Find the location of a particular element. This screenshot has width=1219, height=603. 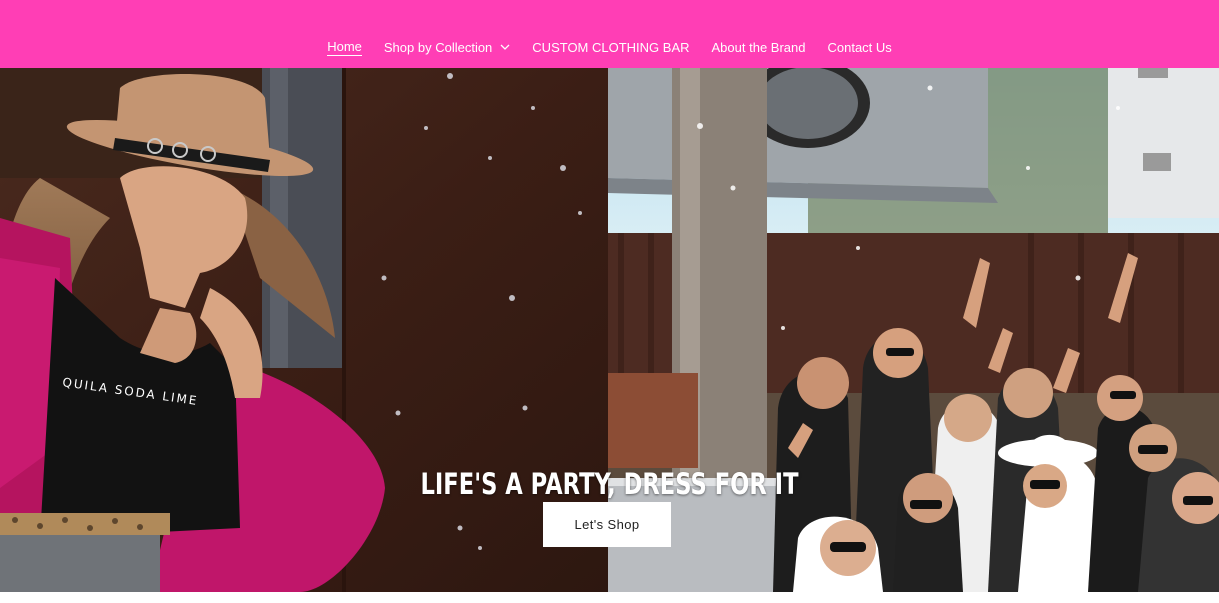

section-divider is located at coordinates (609, 597).